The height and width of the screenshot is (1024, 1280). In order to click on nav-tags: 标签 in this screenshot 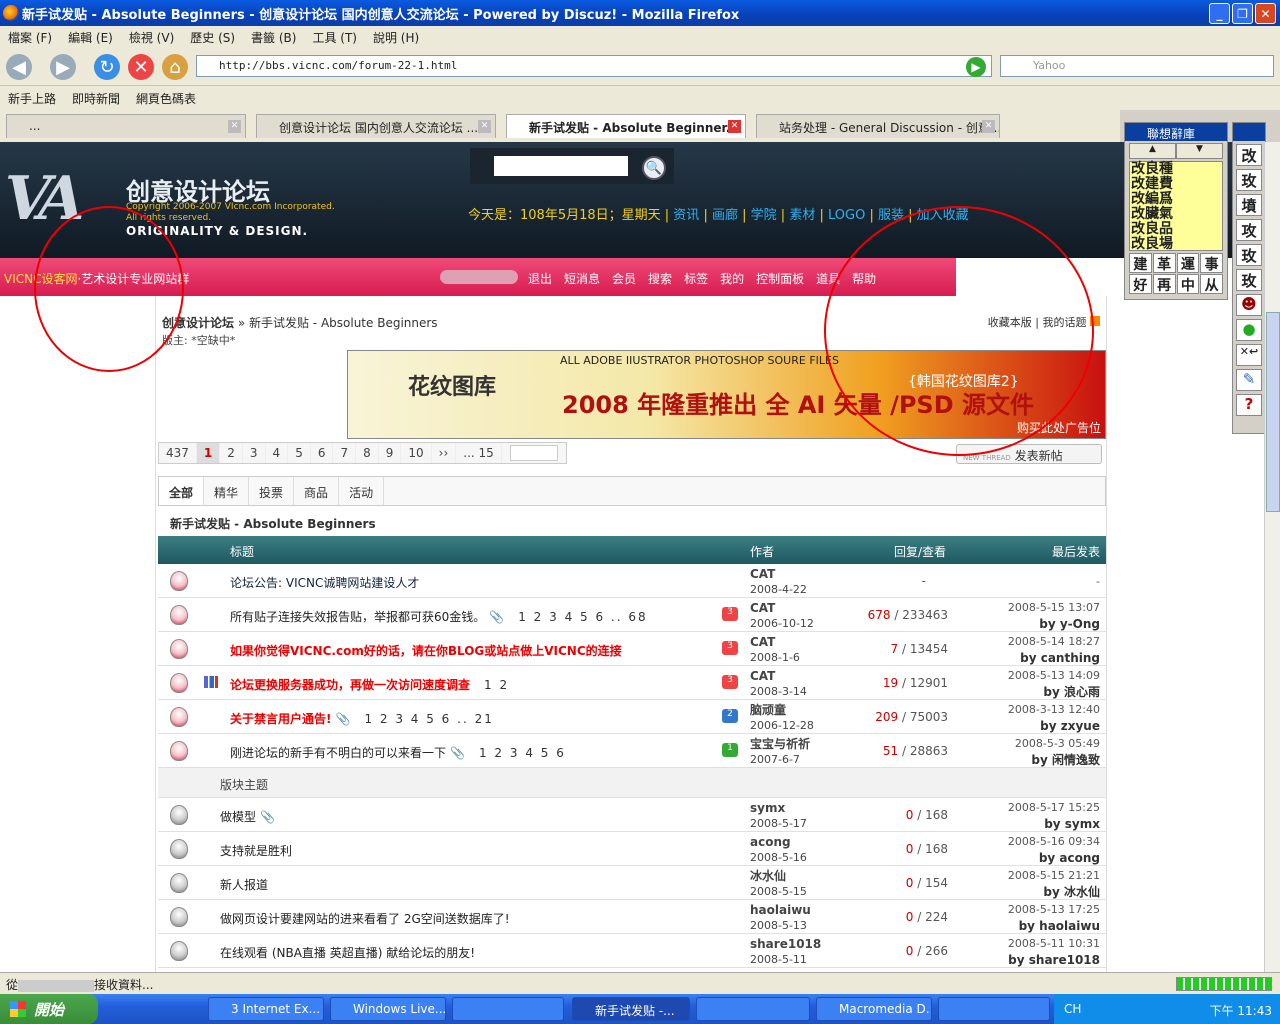, I will do `click(696, 278)`.